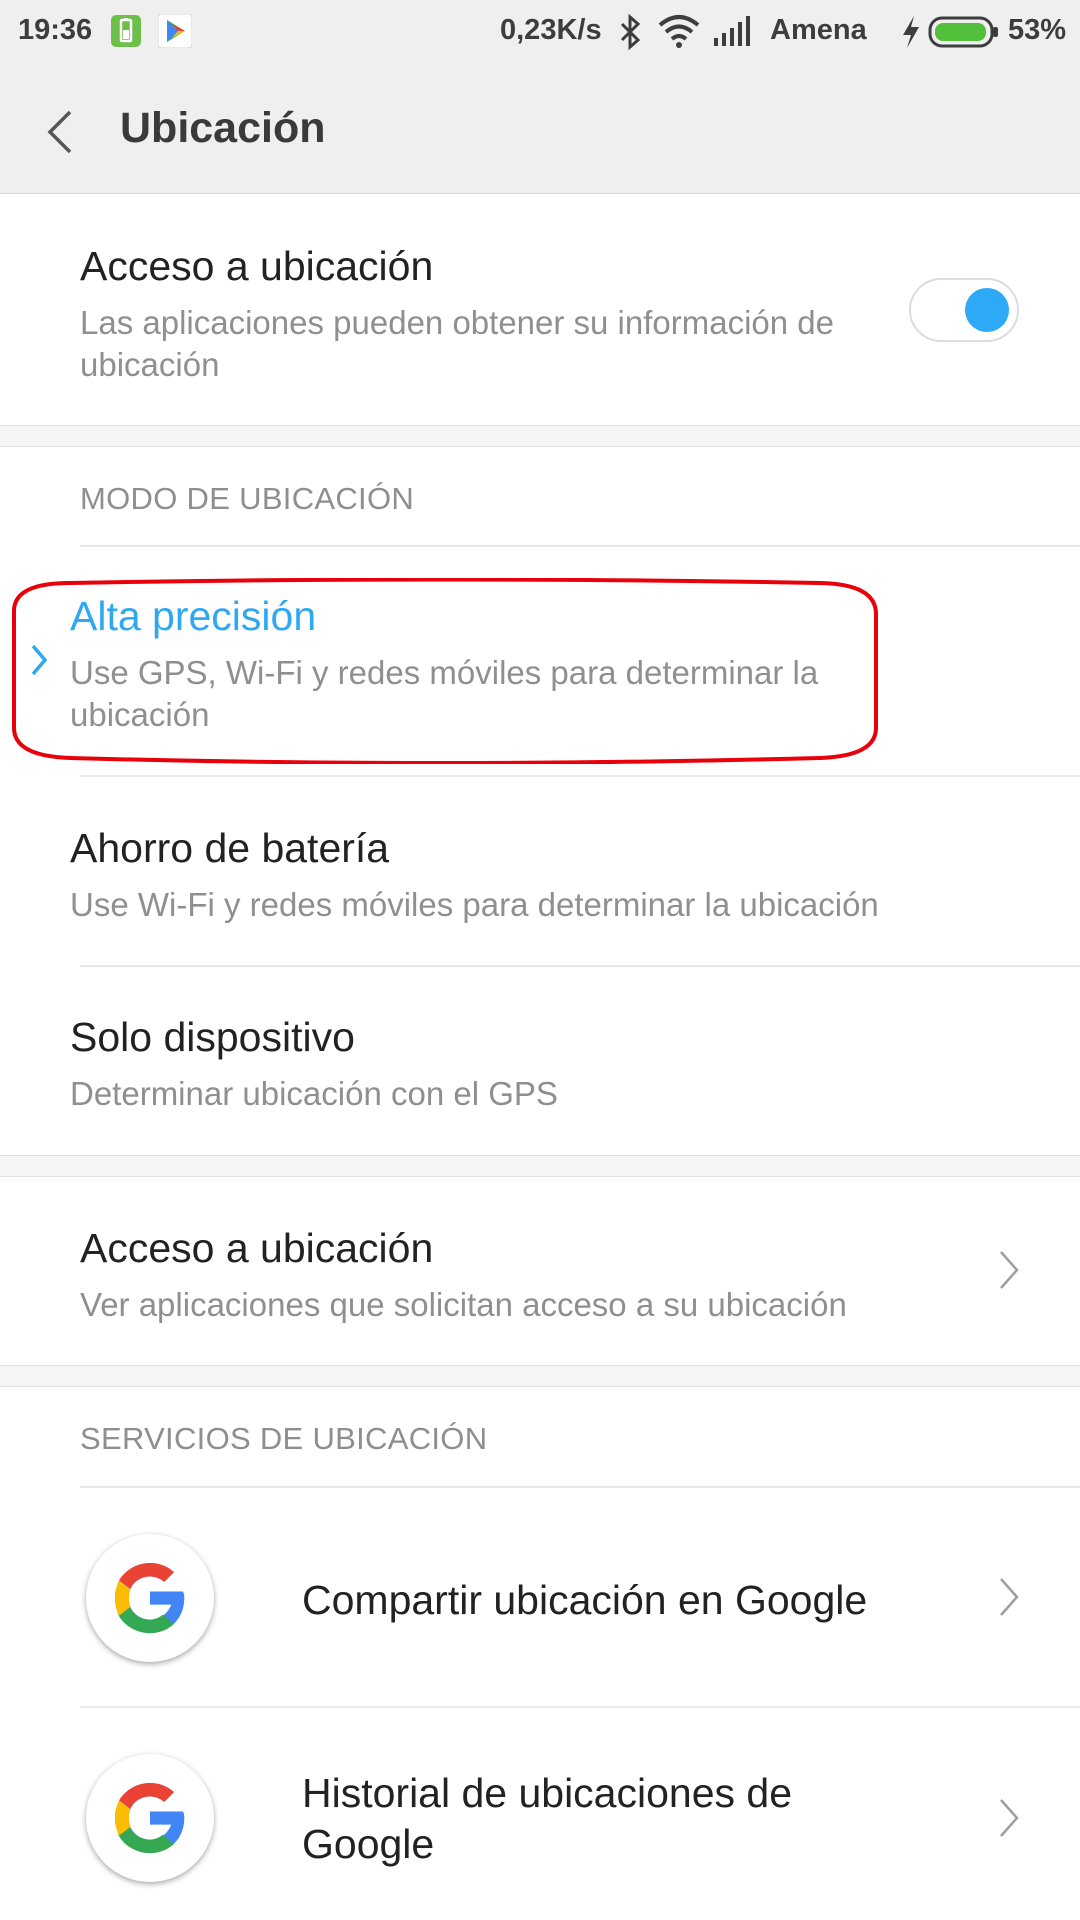 The image size is (1080, 1920). I want to click on network-speed: 0,23K/s, so click(551, 30).